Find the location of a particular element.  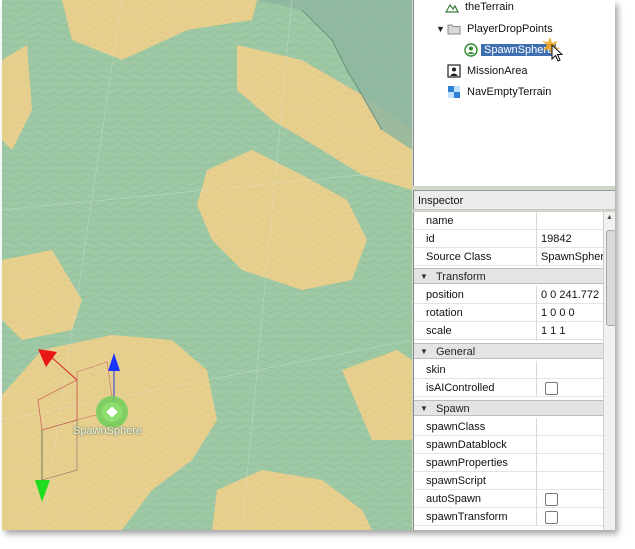

section-general: ▼ General is located at coordinates (509, 351).